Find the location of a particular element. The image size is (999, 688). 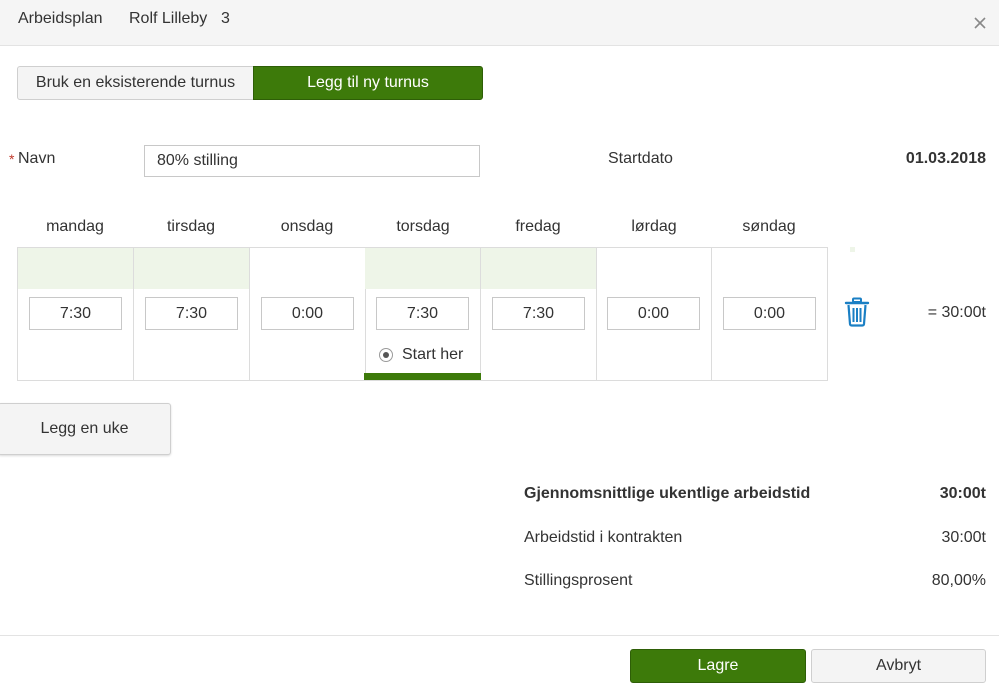

day-cell-monday is located at coordinates (76, 314).